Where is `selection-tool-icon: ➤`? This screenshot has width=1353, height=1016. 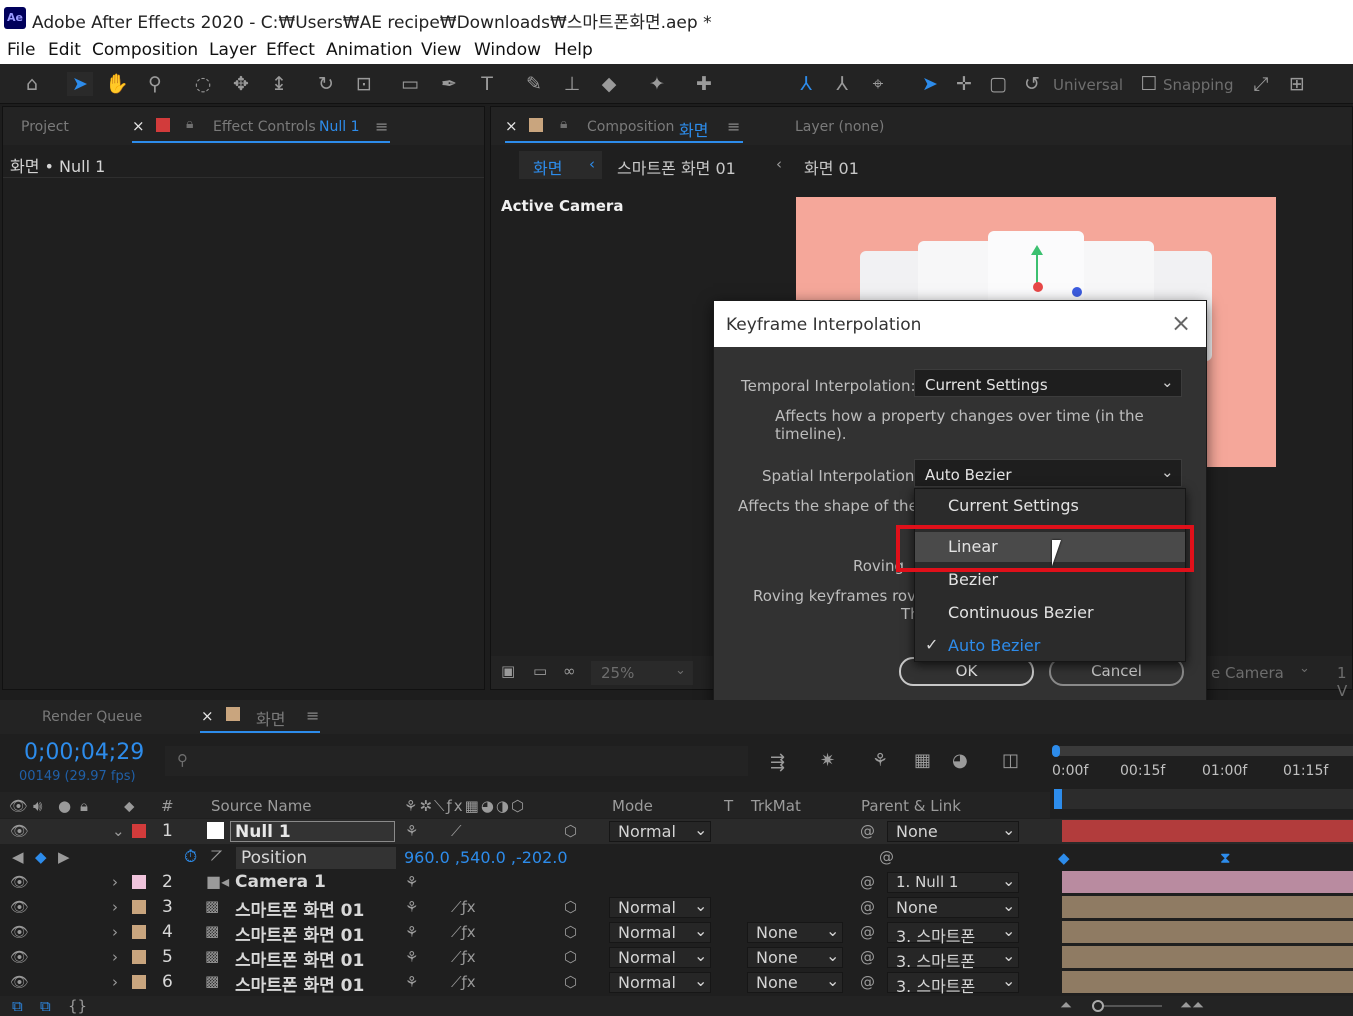
selection-tool-icon: ➤ is located at coordinates (80, 84).